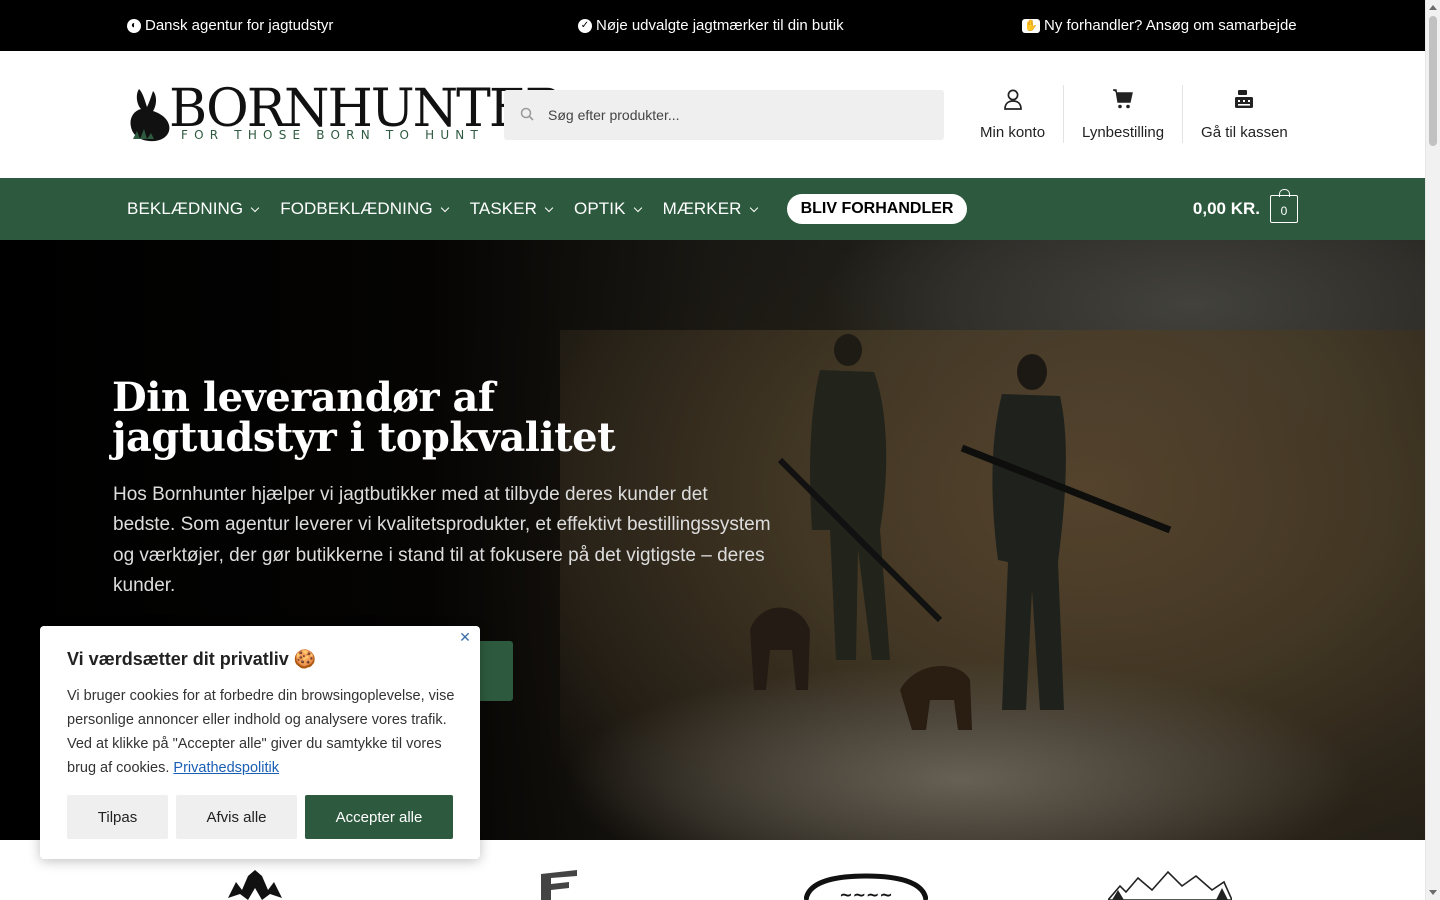 This screenshot has height=900, width=1440. What do you see at coordinates (1284, 211) in the screenshot?
I see `cart-count: 0` at bounding box center [1284, 211].